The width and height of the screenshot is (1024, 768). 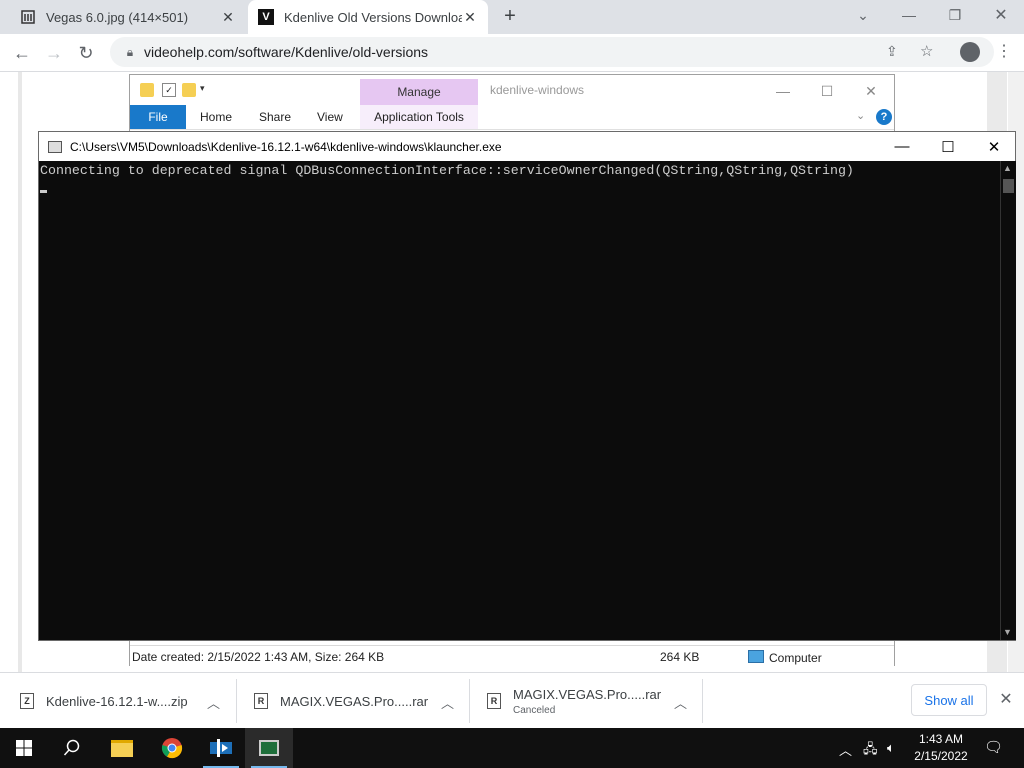 What do you see at coordinates (534, 710) in the screenshot?
I see `download-status: Canceled` at bounding box center [534, 710].